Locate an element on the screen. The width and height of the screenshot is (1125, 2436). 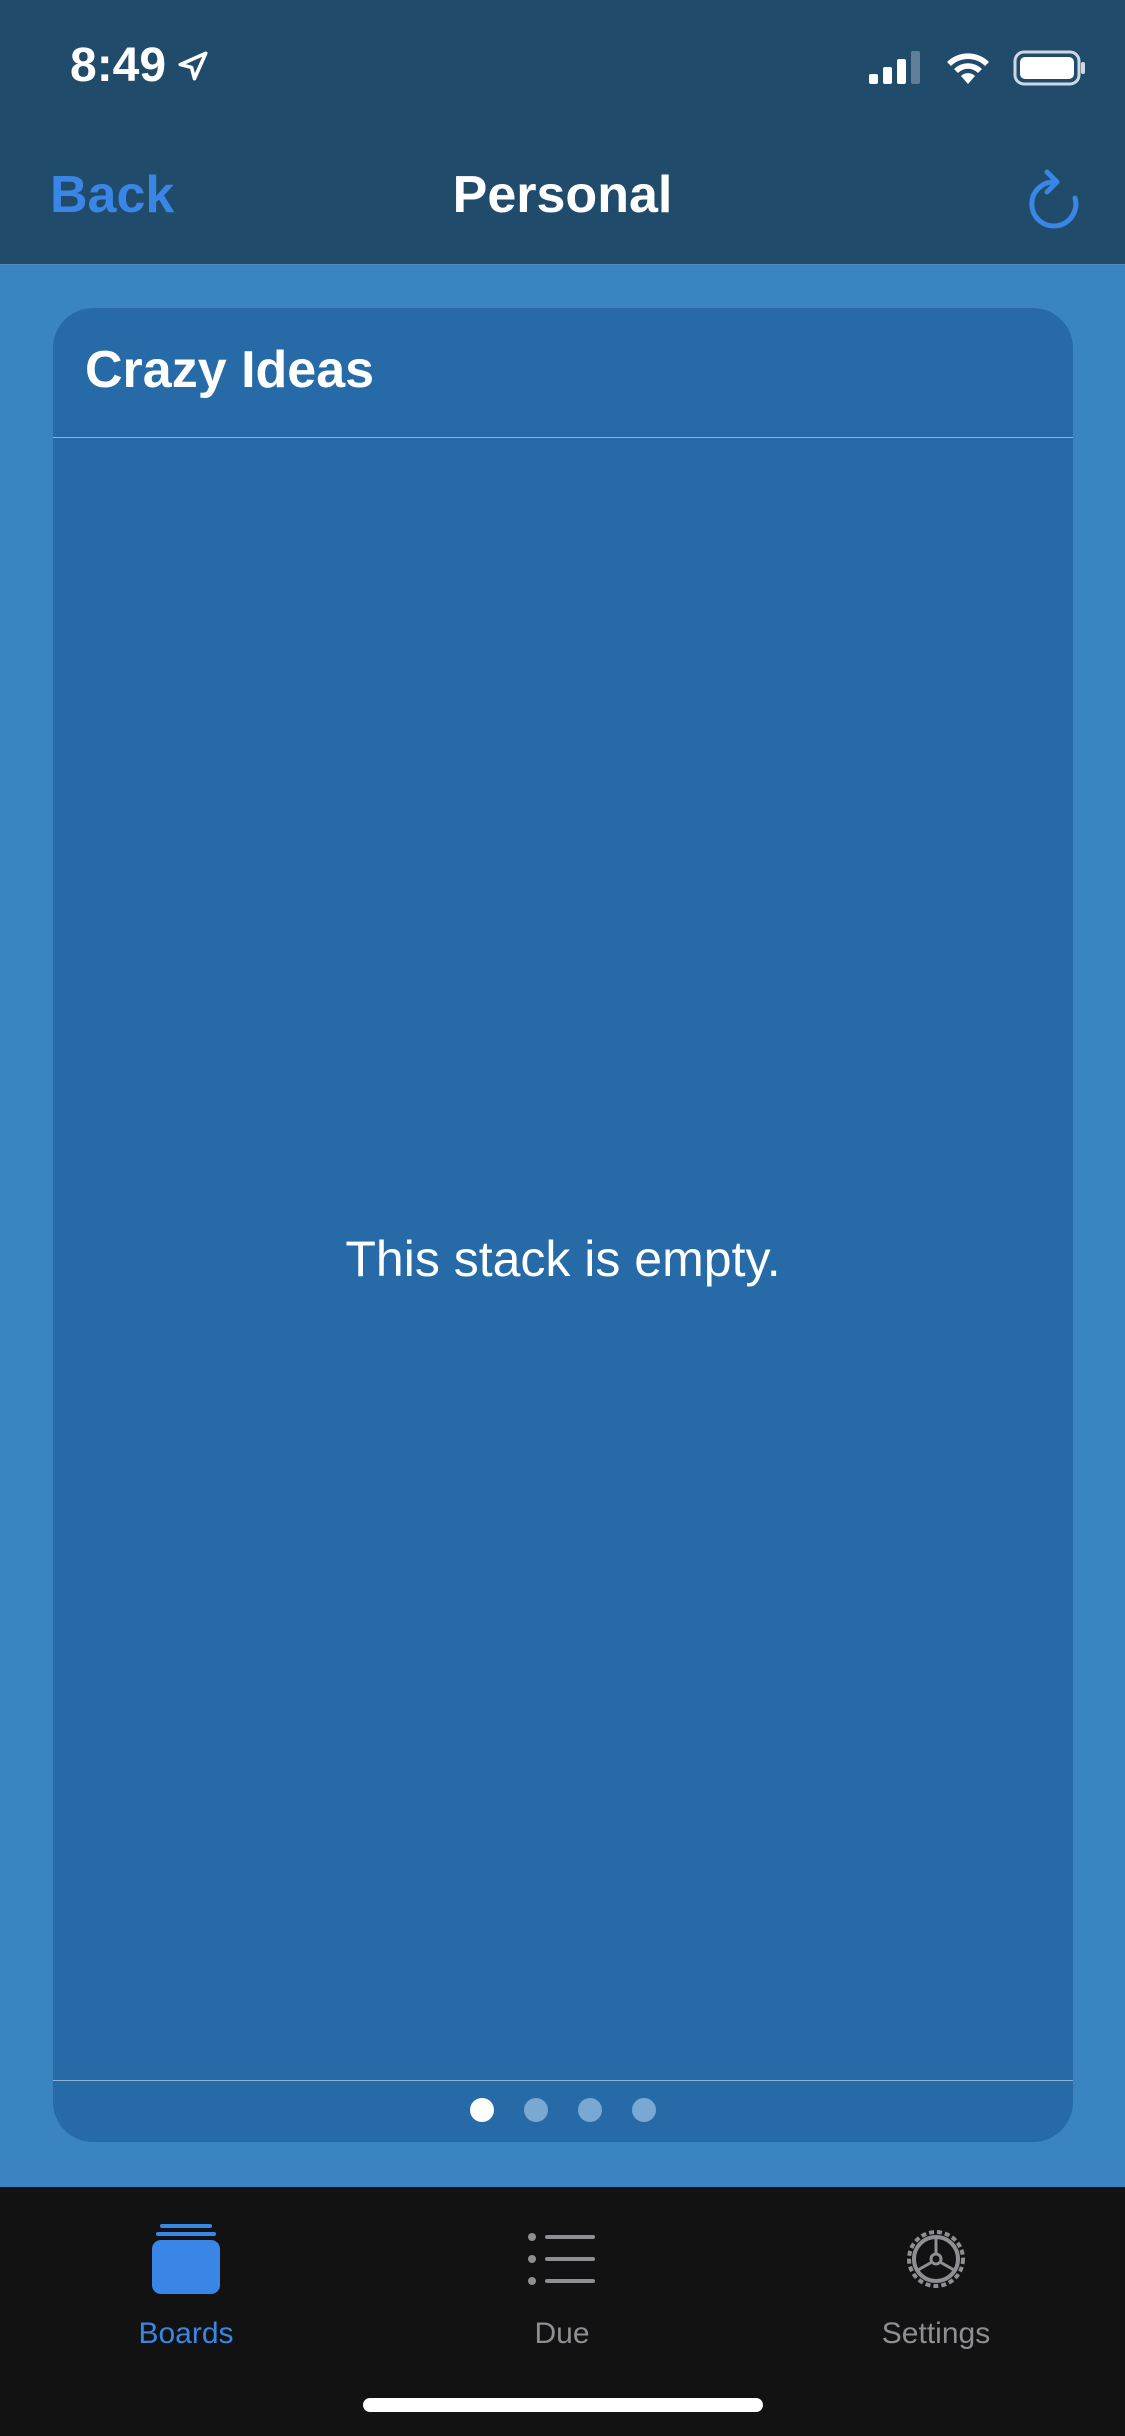
cellular-signal-icon is located at coordinates (894, 67).